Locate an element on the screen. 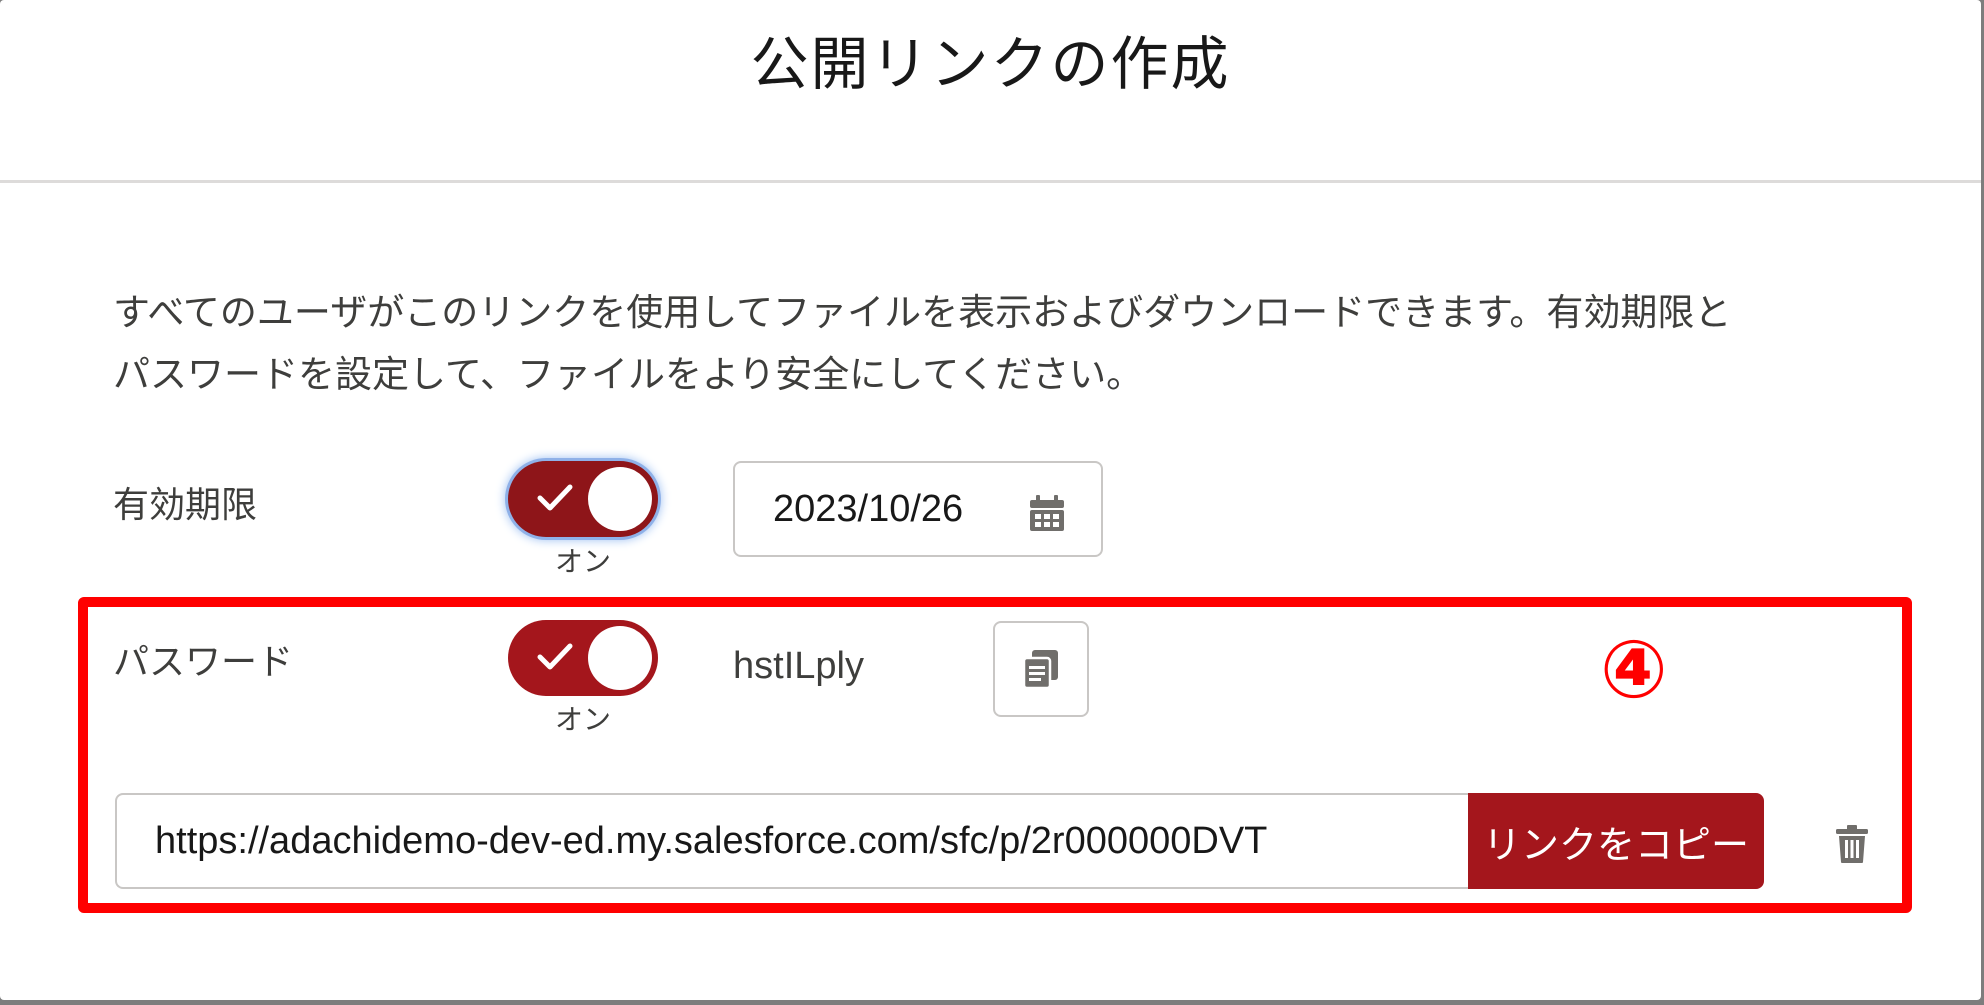 The width and height of the screenshot is (1984, 1005). annotation-step-number: ④ is located at coordinates (1634, 669).